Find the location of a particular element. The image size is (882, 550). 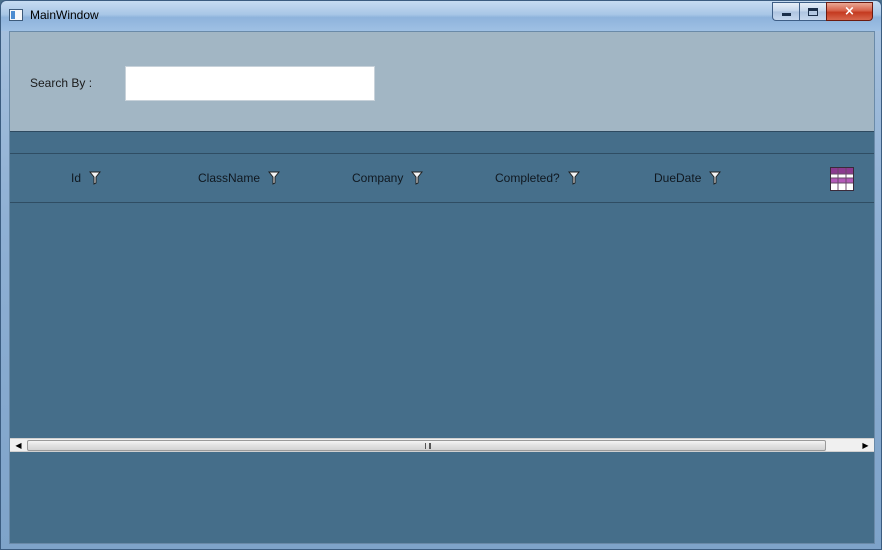

search-input is located at coordinates (250, 83).